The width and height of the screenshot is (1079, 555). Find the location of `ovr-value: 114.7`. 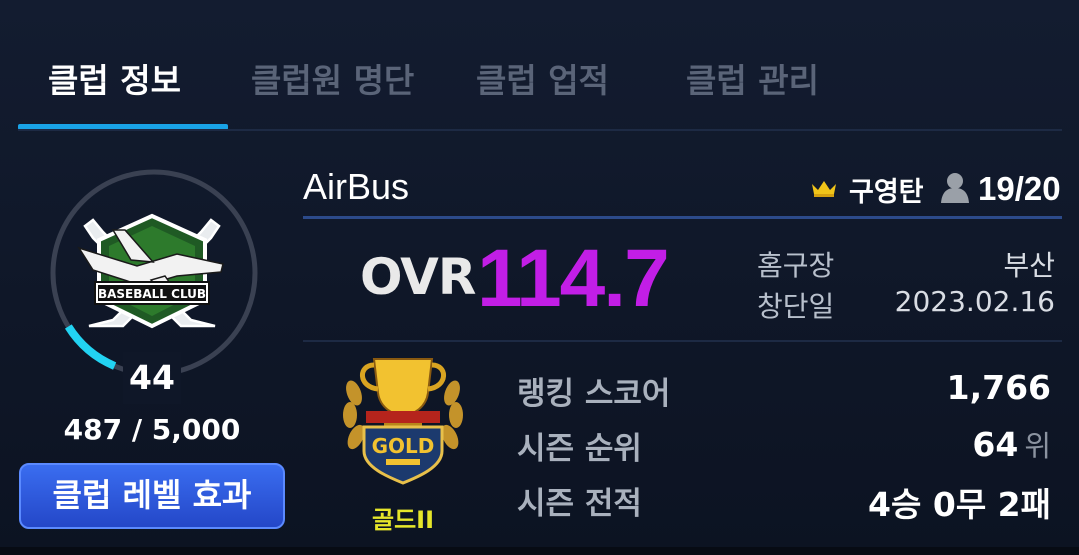

ovr-value: 114.7 is located at coordinates (573, 278).